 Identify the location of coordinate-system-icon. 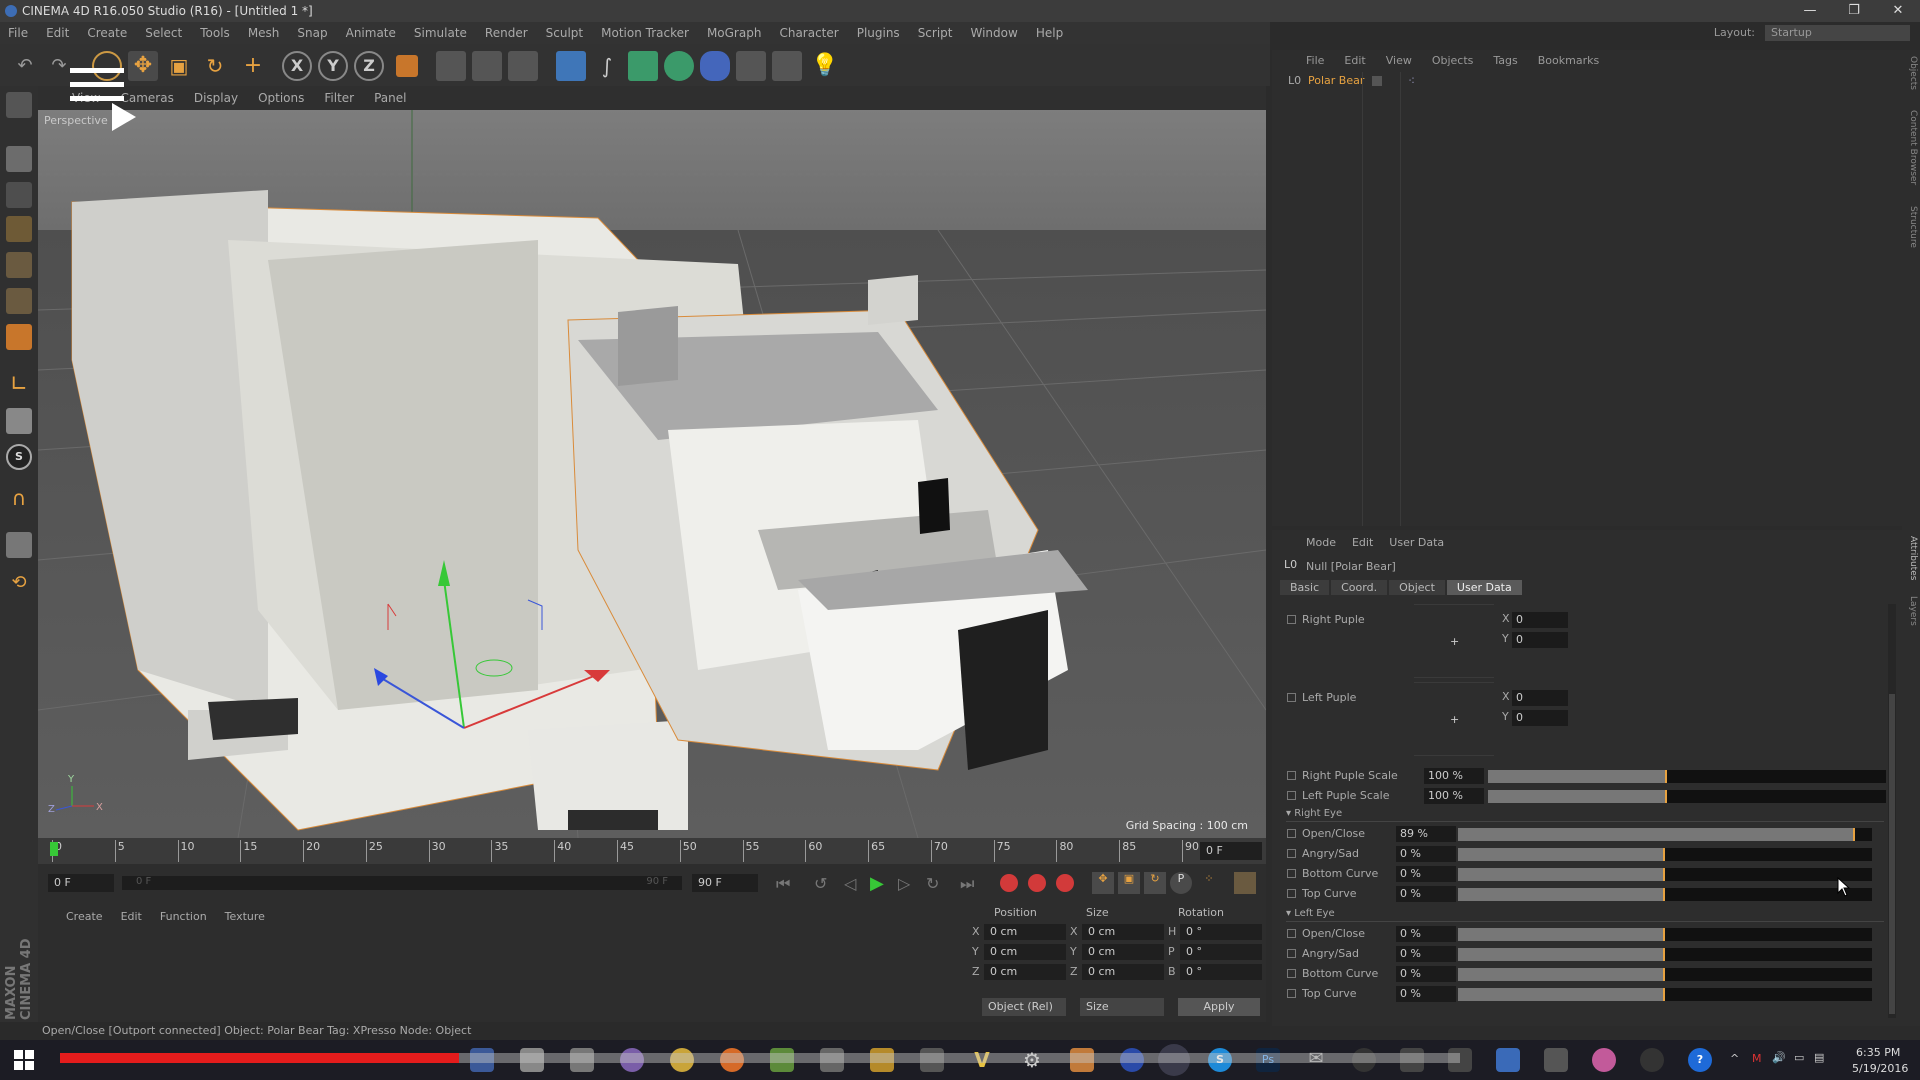
(407, 66).